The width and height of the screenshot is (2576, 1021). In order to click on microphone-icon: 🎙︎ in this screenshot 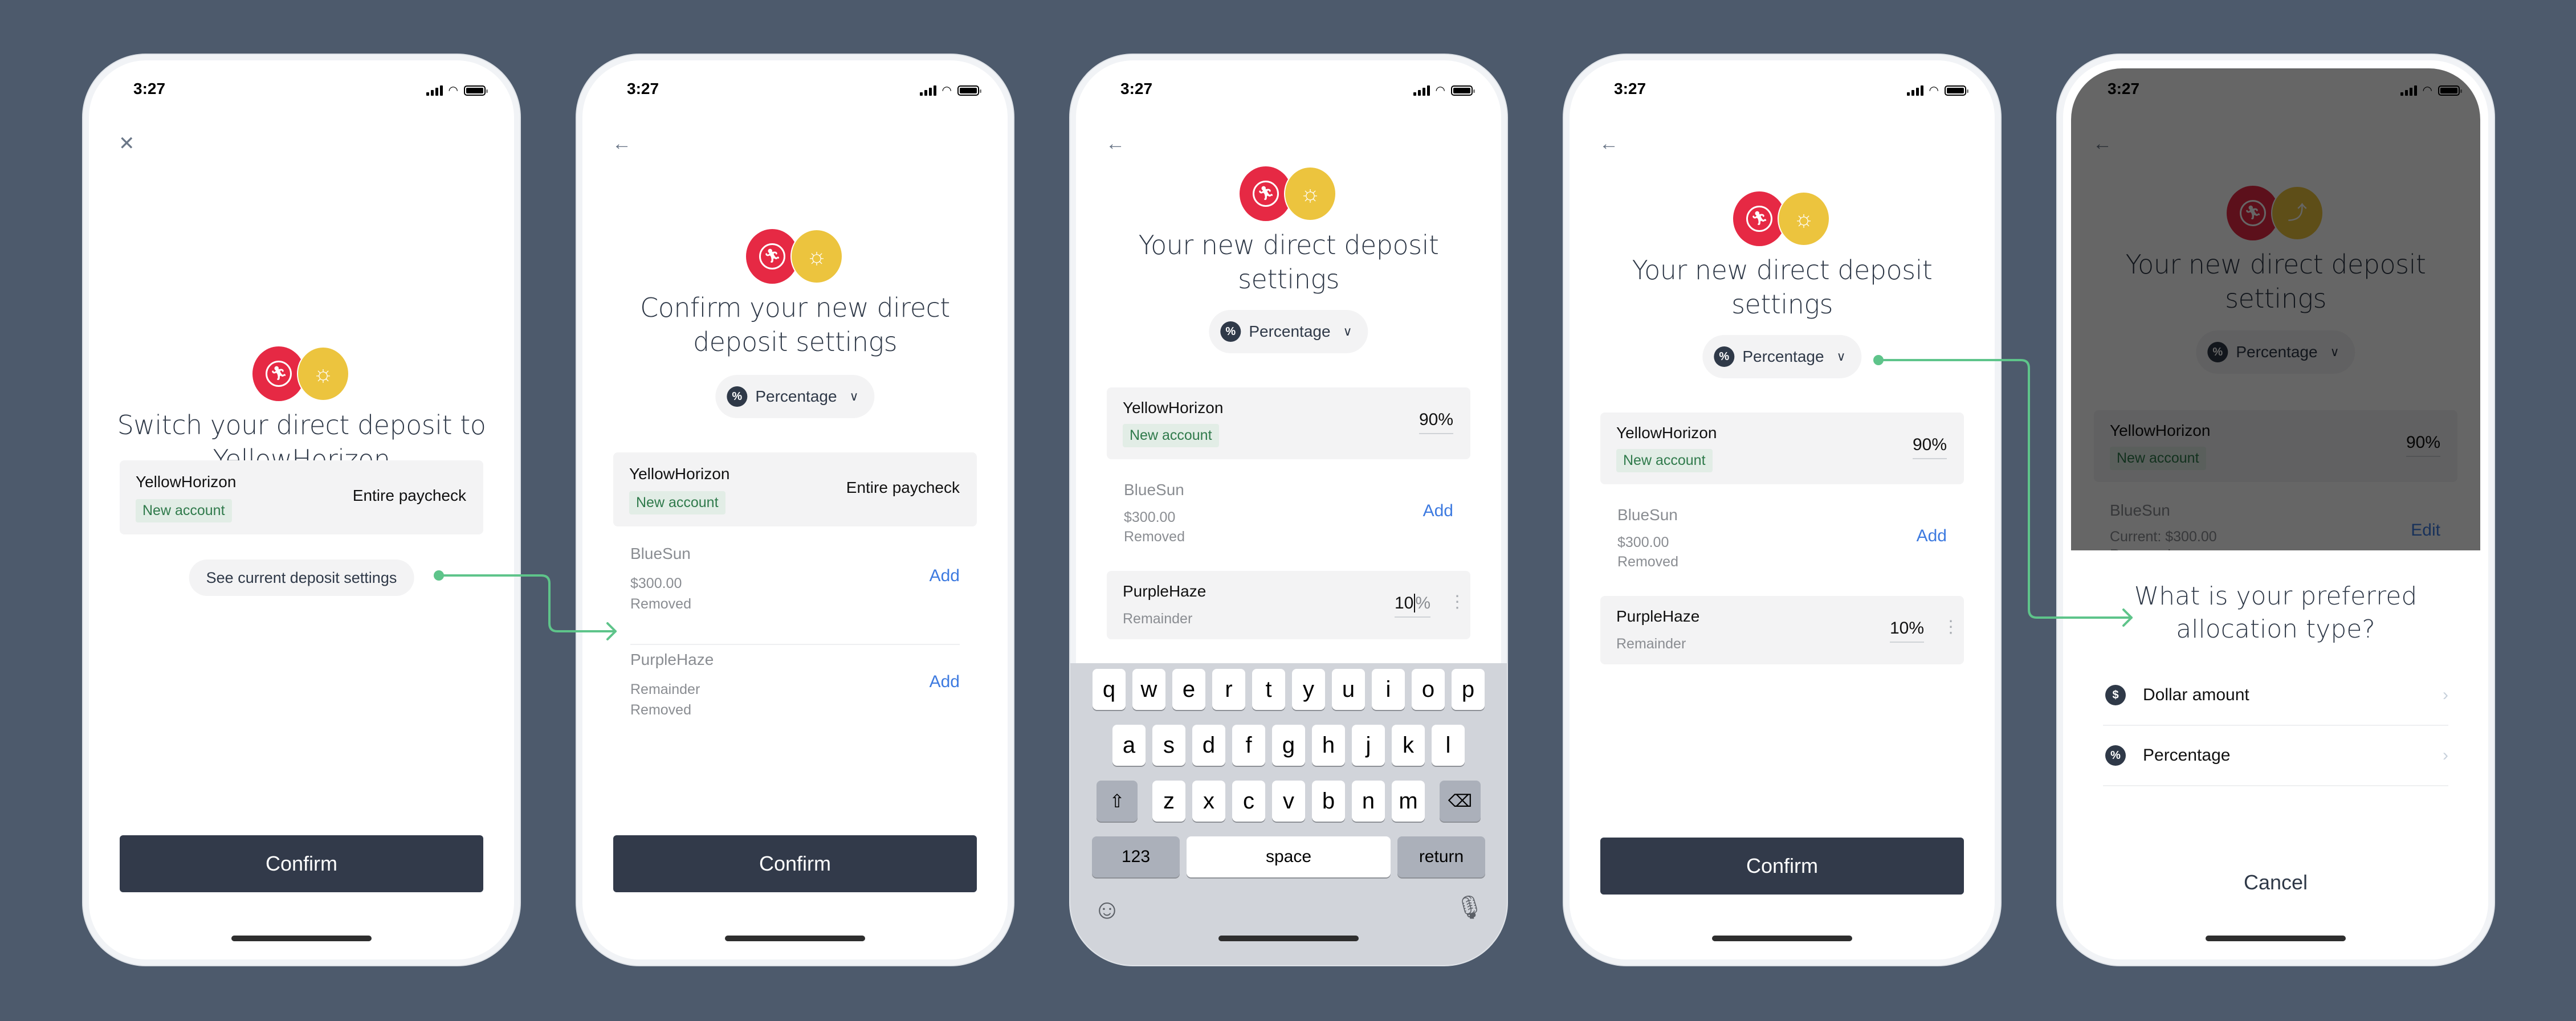, I will do `click(1469, 910)`.